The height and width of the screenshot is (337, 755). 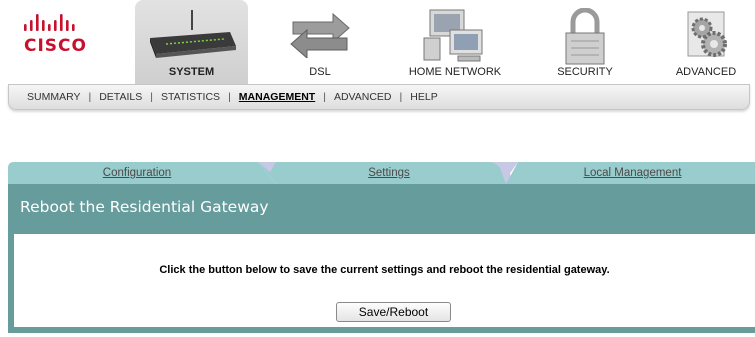 What do you see at coordinates (120, 97) in the screenshot?
I see `subnav-item-details: DETAILS` at bounding box center [120, 97].